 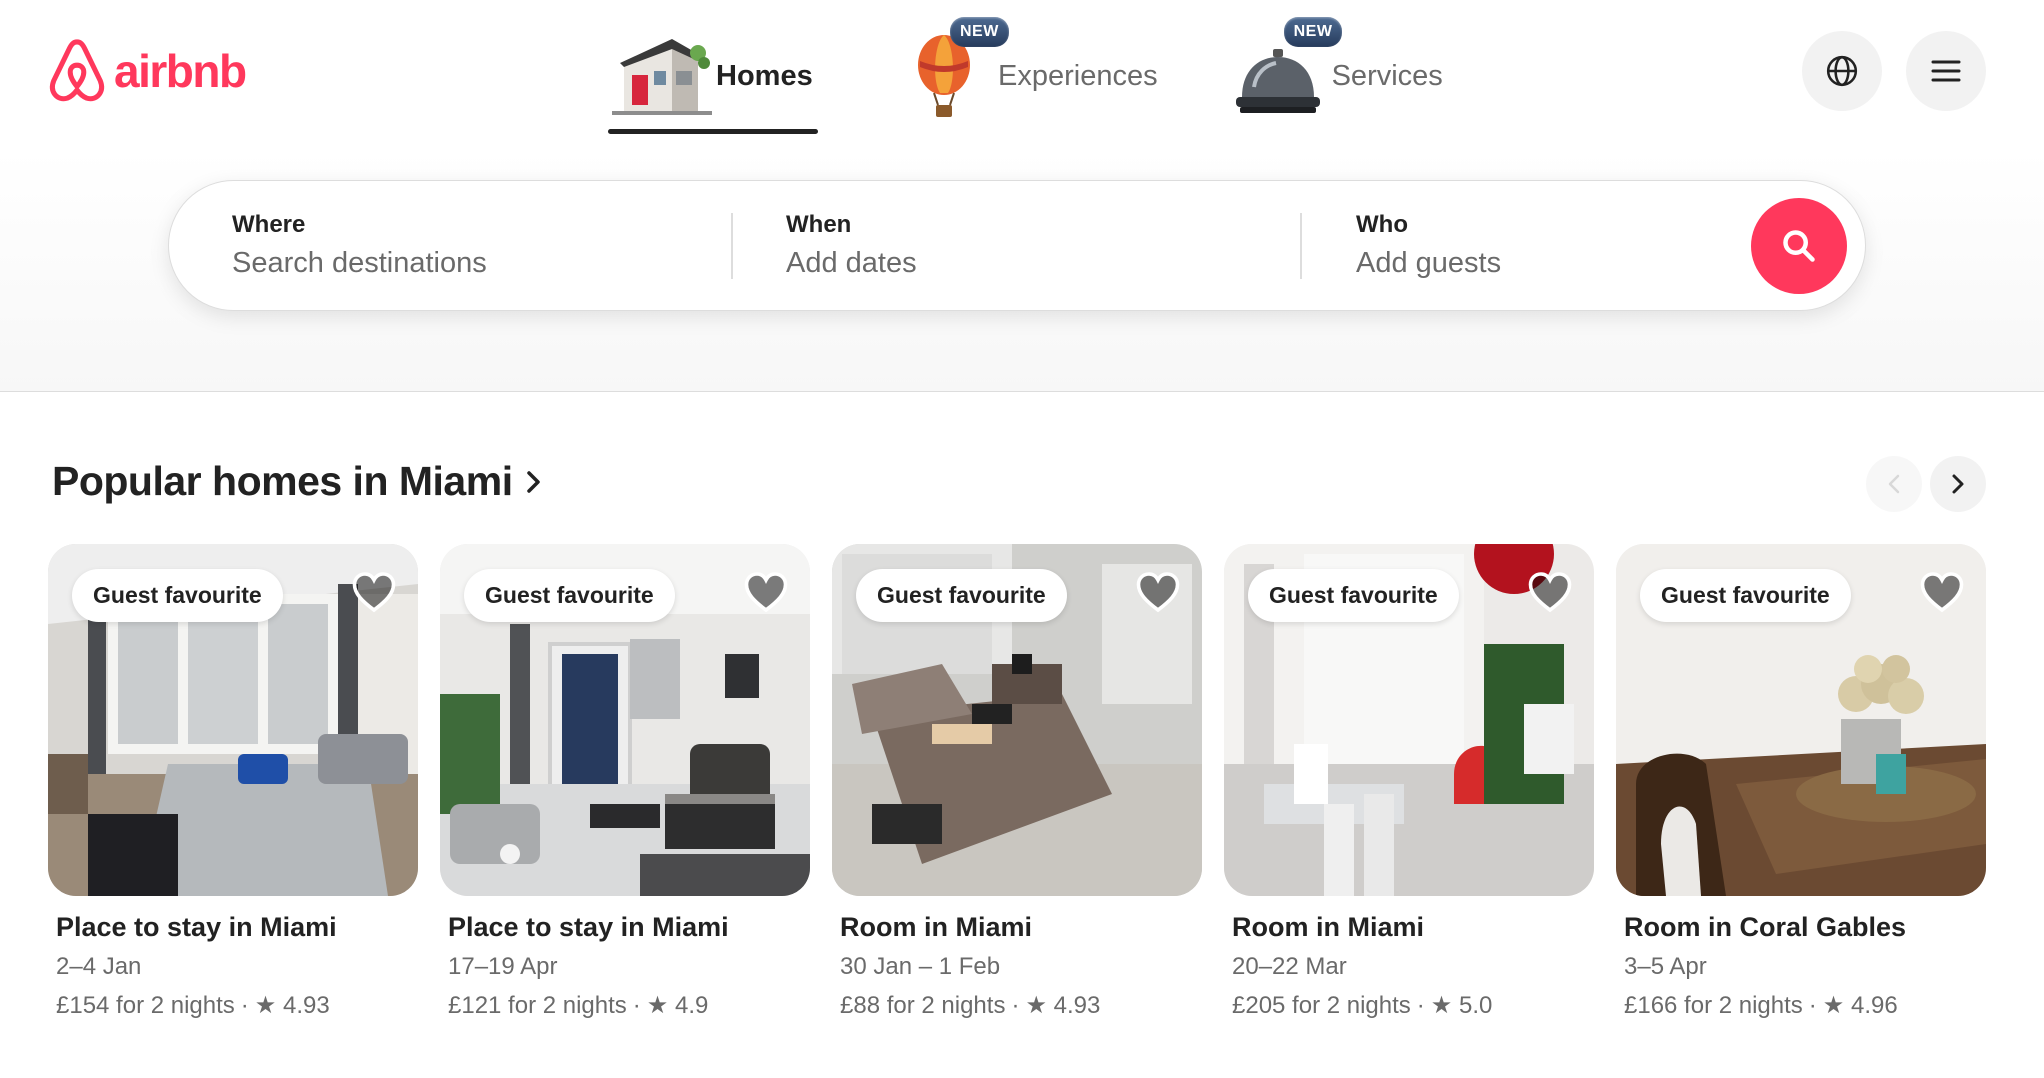 What do you see at coordinates (145, 1005) in the screenshot?
I see `listing-price: £154 for 2 nights` at bounding box center [145, 1005].